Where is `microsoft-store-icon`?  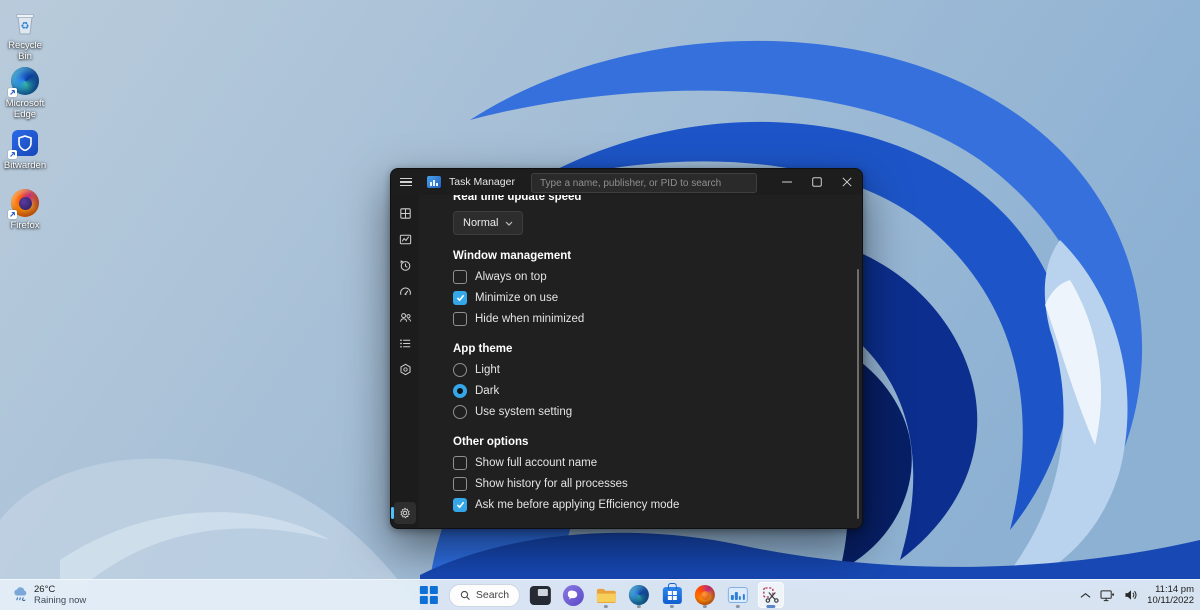 microsoft-store-icon is located at coordinates (672, 593).